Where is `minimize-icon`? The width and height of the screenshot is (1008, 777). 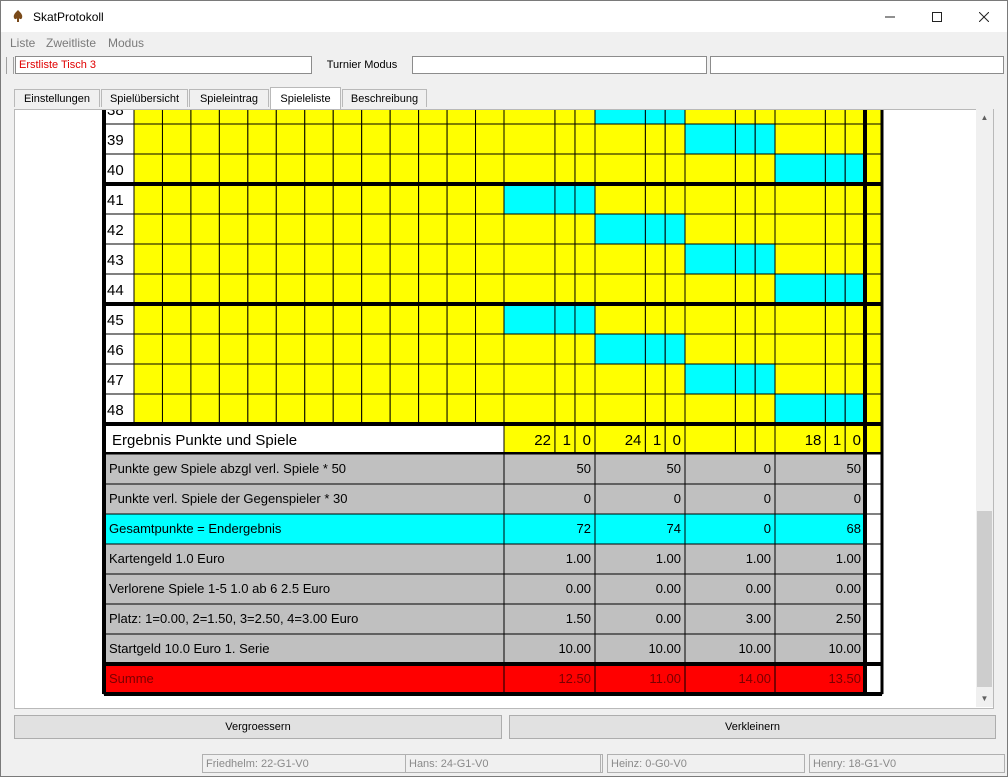
minimize-icon is located at coordinates (890, 16).